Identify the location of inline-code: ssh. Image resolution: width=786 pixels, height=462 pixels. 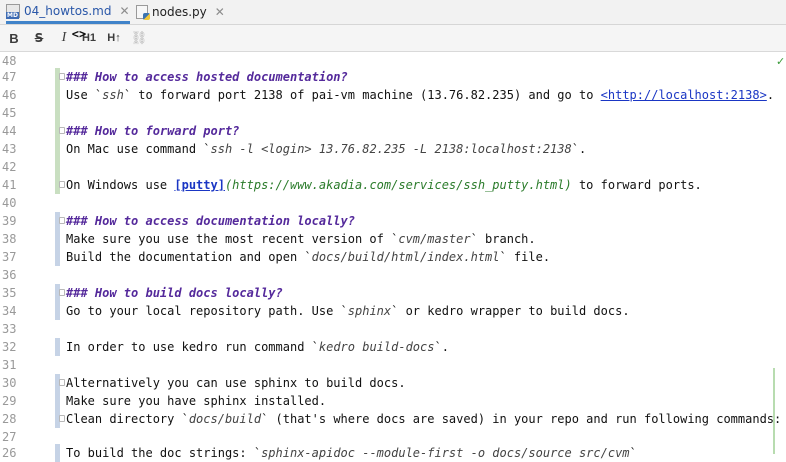
(113, 95).